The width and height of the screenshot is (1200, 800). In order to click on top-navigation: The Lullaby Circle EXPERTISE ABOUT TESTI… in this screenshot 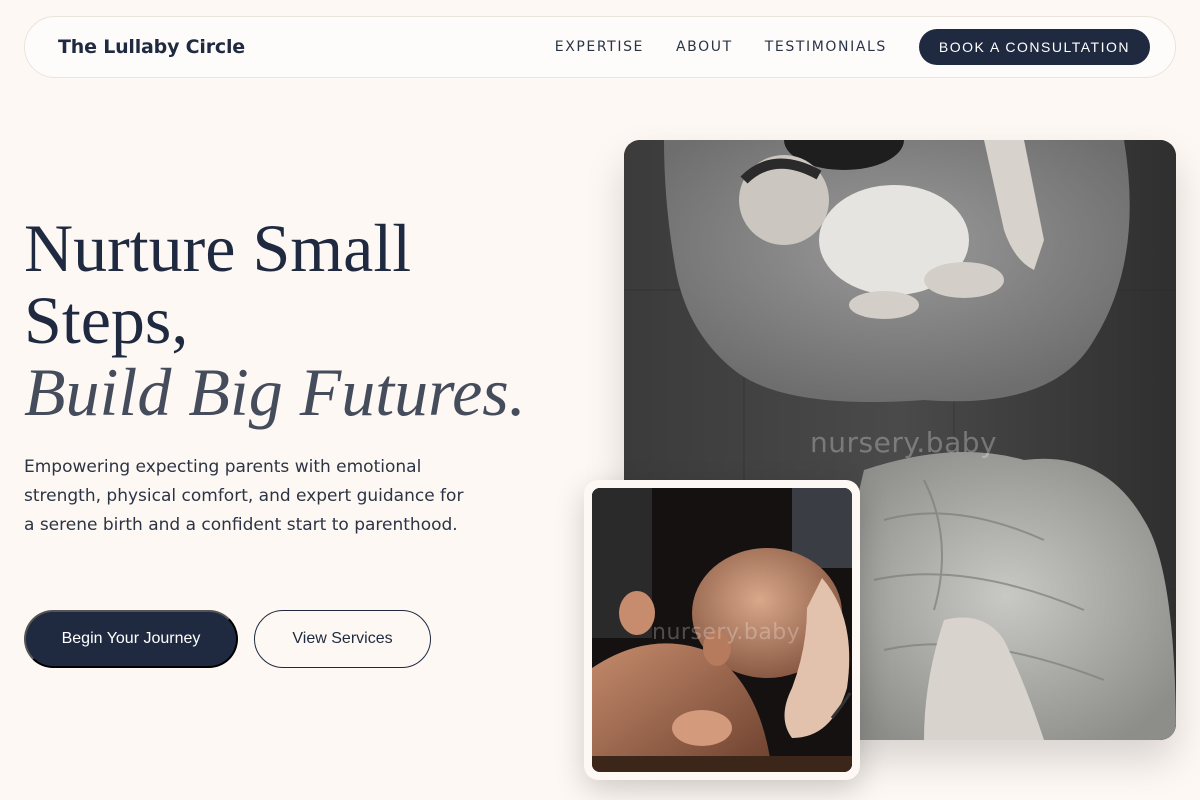, I will do `click(600, 47)`.